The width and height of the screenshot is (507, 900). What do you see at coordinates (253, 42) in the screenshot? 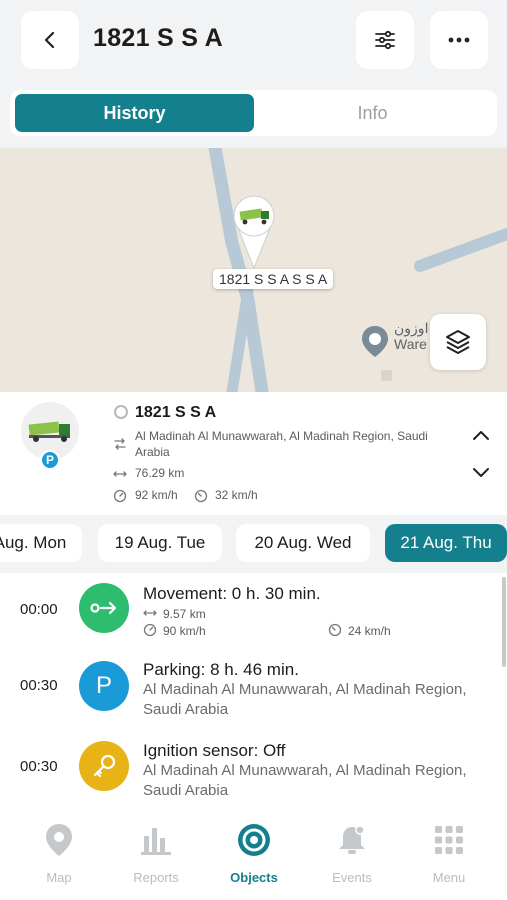
I see `header: 1821 S S A` at bounding box center [253, 42].